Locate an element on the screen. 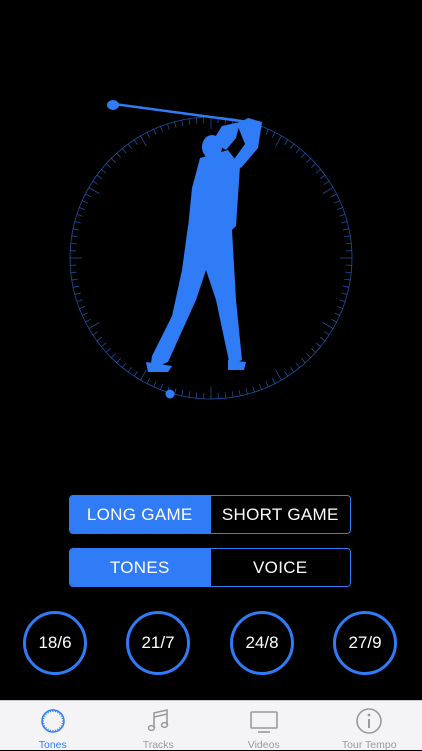 This screenshot has width=422, height=751. tab-tracks: Tracks is located at coordinates (159, 725).